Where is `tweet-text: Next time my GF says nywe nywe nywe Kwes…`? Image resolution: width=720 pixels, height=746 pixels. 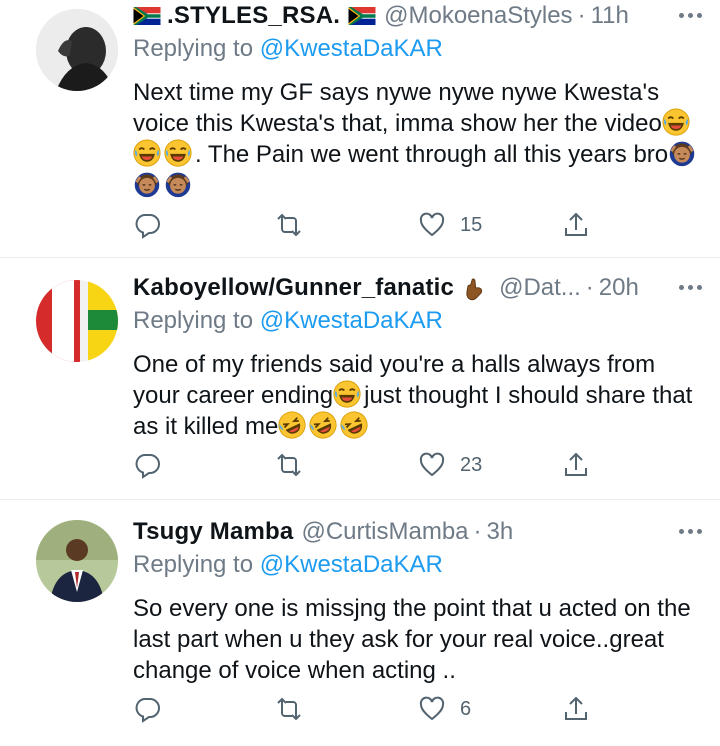
tweet-text: Next time my GF says nywe nywe nywe Kwes… is located at coordinates (418, 139).